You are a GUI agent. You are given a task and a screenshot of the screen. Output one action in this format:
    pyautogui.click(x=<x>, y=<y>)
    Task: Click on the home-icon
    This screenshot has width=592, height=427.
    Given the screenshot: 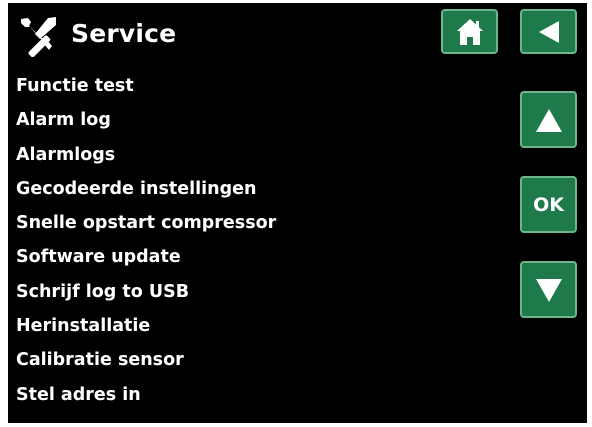 What is the action you would take?
    pyautogui.click(x=469, y=31)
    